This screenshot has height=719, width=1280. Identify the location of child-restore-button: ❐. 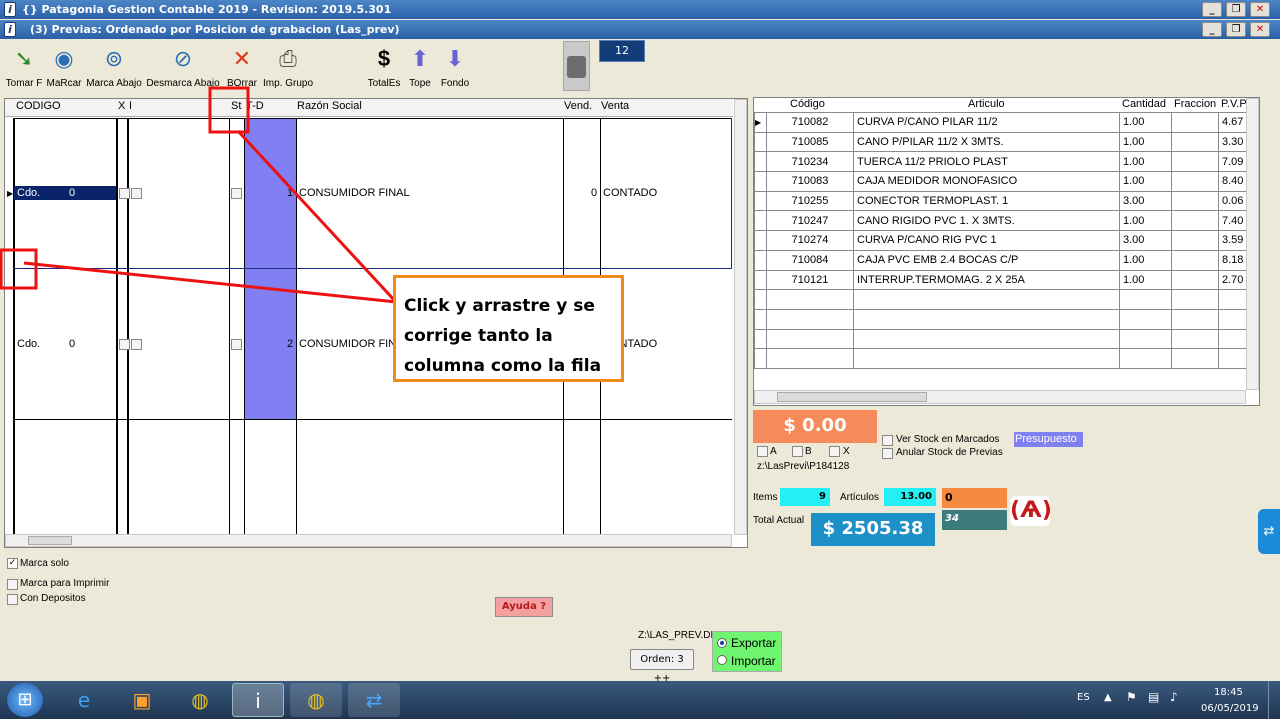
(1236, 29).